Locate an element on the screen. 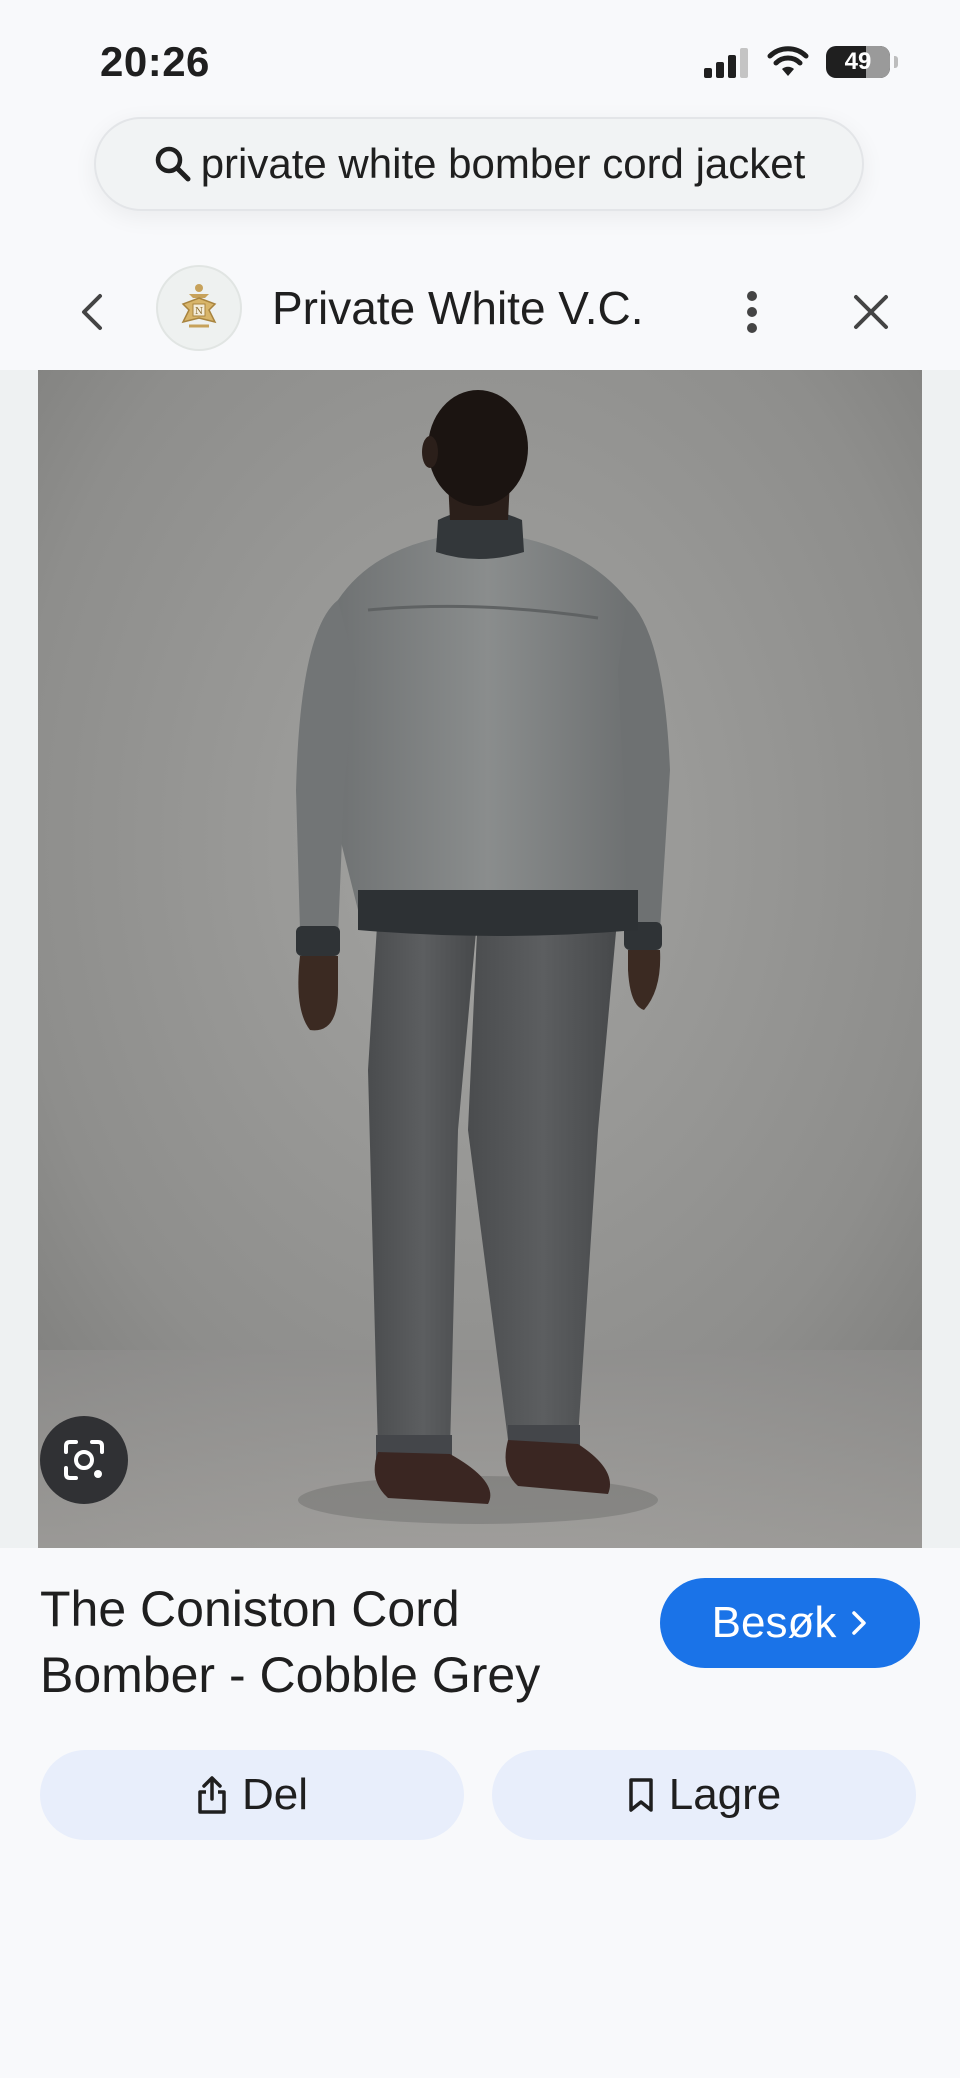 The width and height of the screenshot is (960, 2078). search-icon is located at coordinates (173, 164).